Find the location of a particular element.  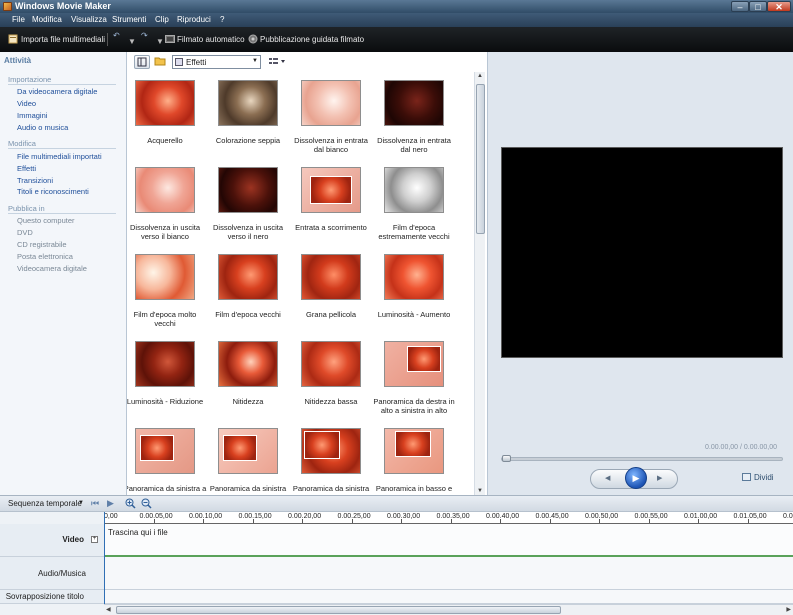

effect-tile: Nitidezza bassa is located at coordinates (334, 376).